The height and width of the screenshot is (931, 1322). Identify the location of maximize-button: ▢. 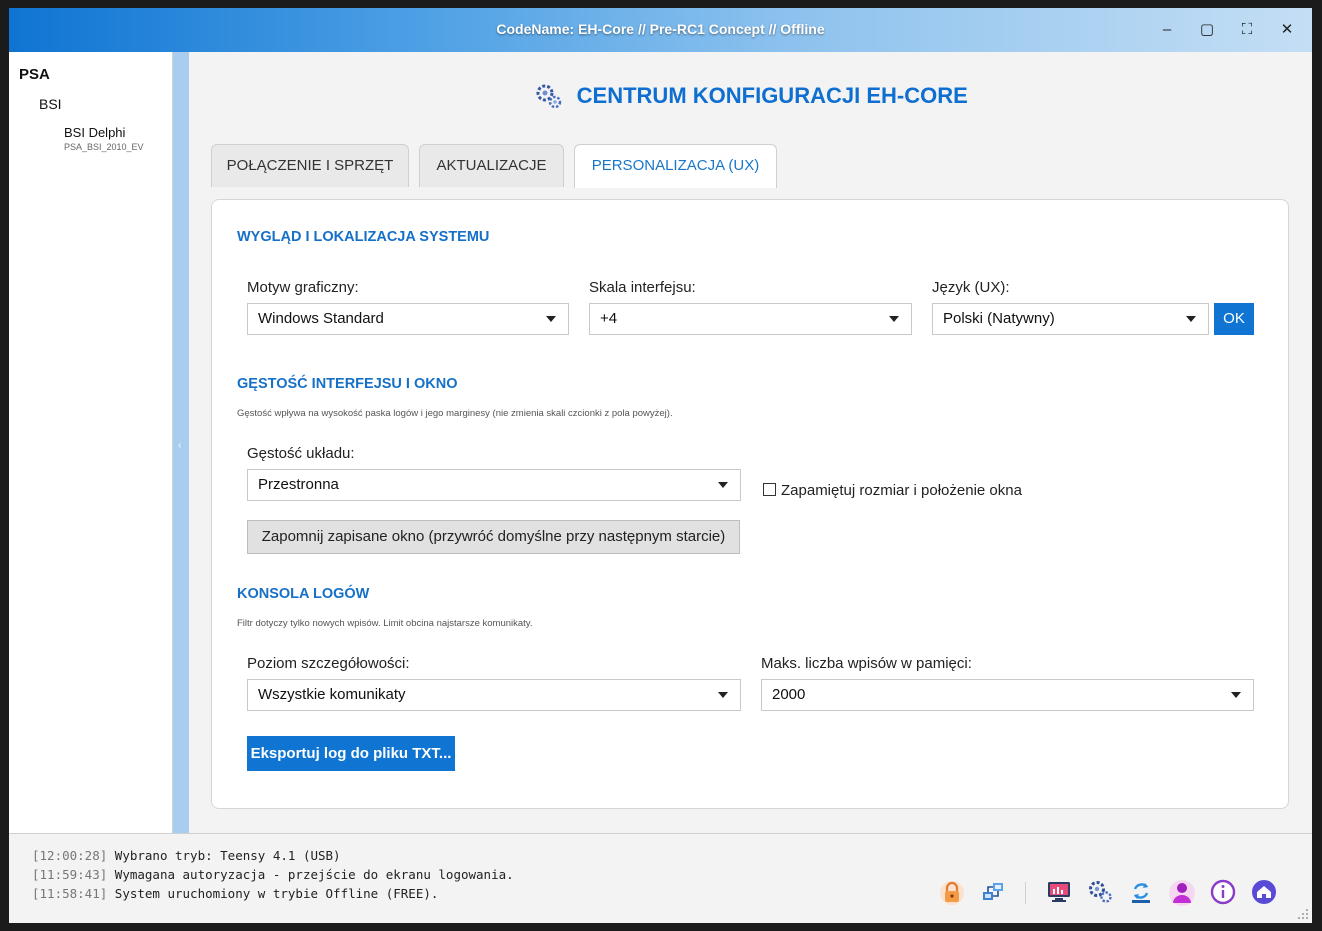
(1207, 30).